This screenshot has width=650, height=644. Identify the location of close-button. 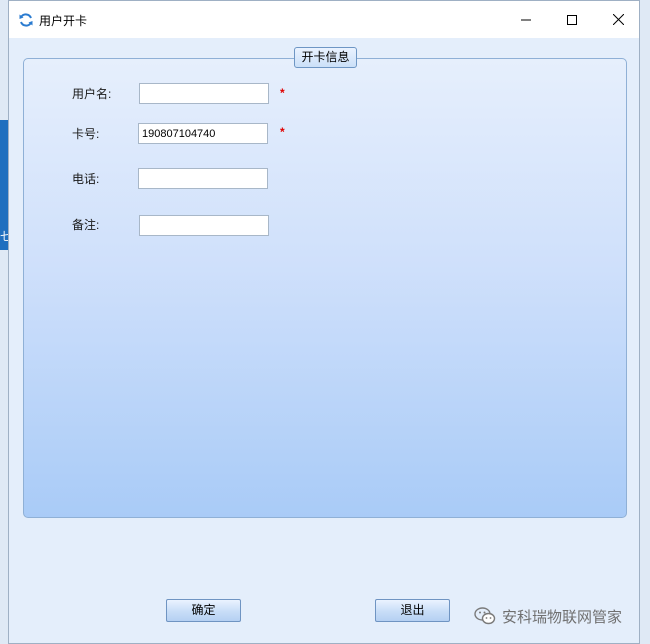
(618, 19).